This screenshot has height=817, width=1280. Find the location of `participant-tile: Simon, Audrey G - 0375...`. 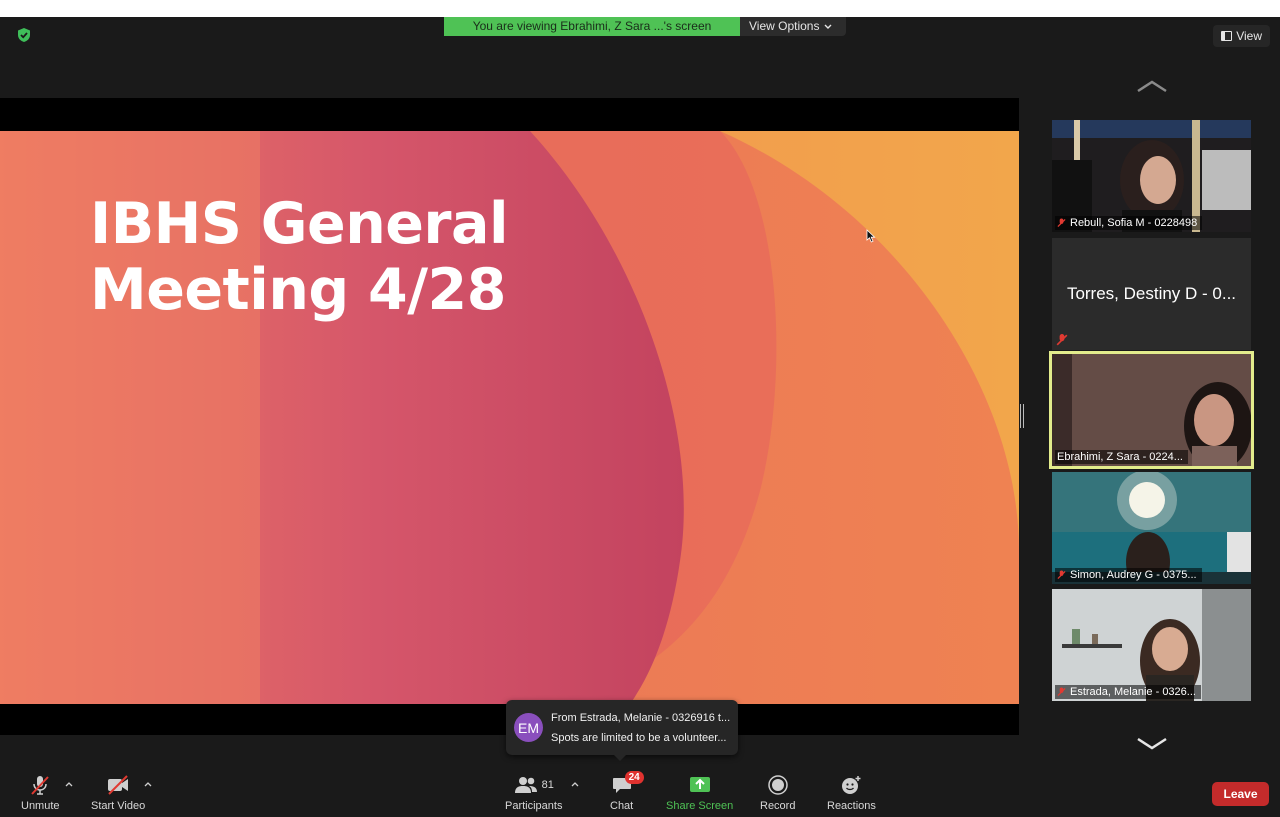

participant-tile: Simon, Audrey G - 0375... is located at coordinates (1151, 528).